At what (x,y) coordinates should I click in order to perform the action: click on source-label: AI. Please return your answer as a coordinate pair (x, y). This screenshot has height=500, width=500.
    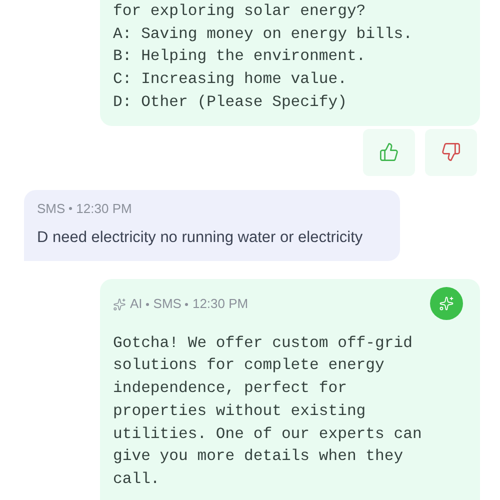
    Looking at the image, I should click on (136, 304).